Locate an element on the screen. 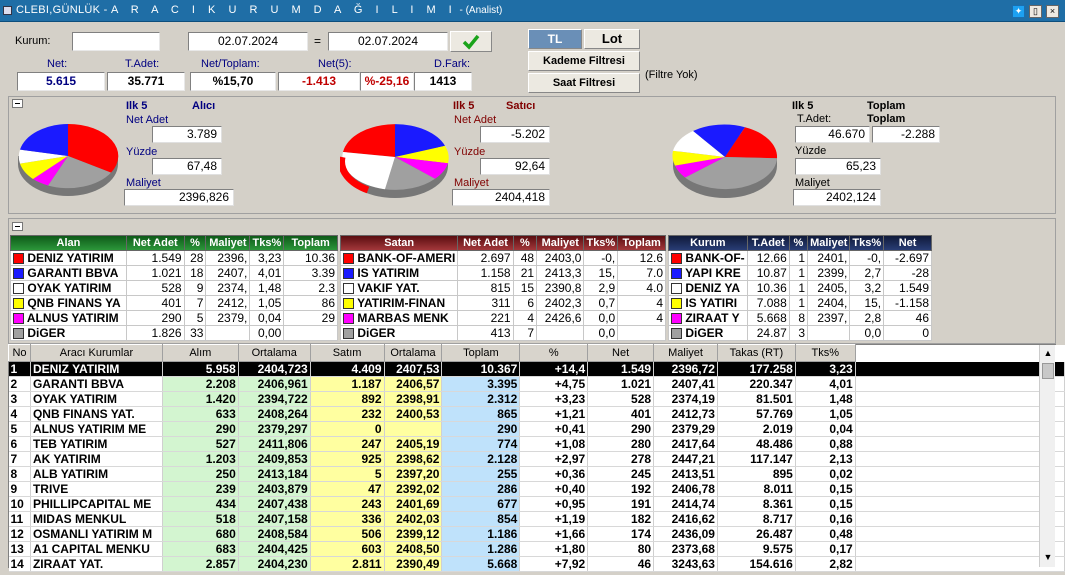 The height and width of the screenshot is (575, 1065). cell-tks: 2,13 is located at coordinates (825, 459).